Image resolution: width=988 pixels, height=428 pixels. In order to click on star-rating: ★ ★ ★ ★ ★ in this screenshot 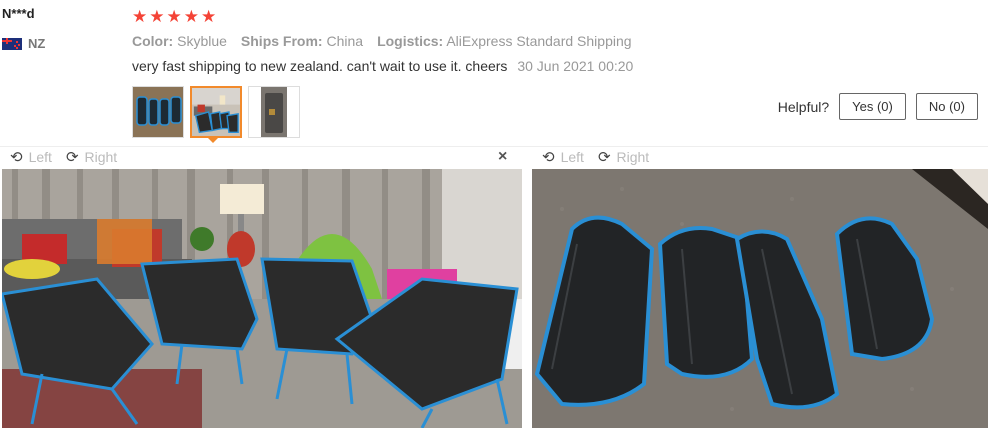, I will do `click(174, 16)`.